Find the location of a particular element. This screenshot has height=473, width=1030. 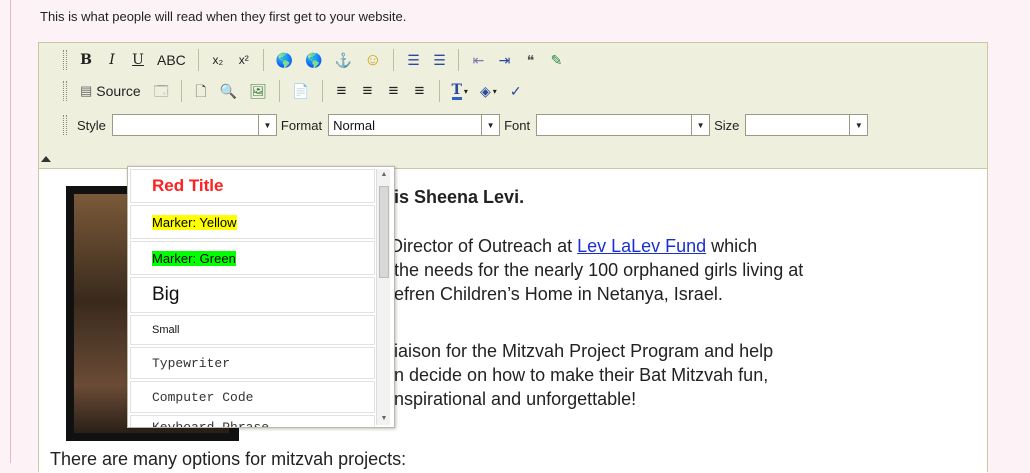

blockquote-icon: ❝ is located at coordinates (530, 60).